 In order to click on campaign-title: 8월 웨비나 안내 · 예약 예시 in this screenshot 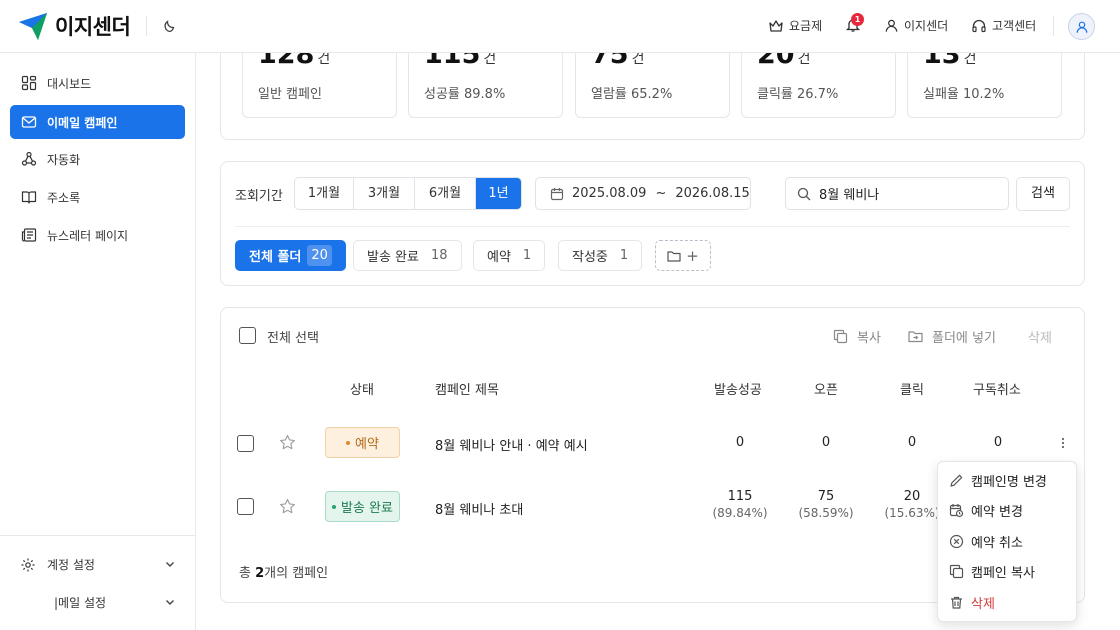, I will do `click(511, 444)`.